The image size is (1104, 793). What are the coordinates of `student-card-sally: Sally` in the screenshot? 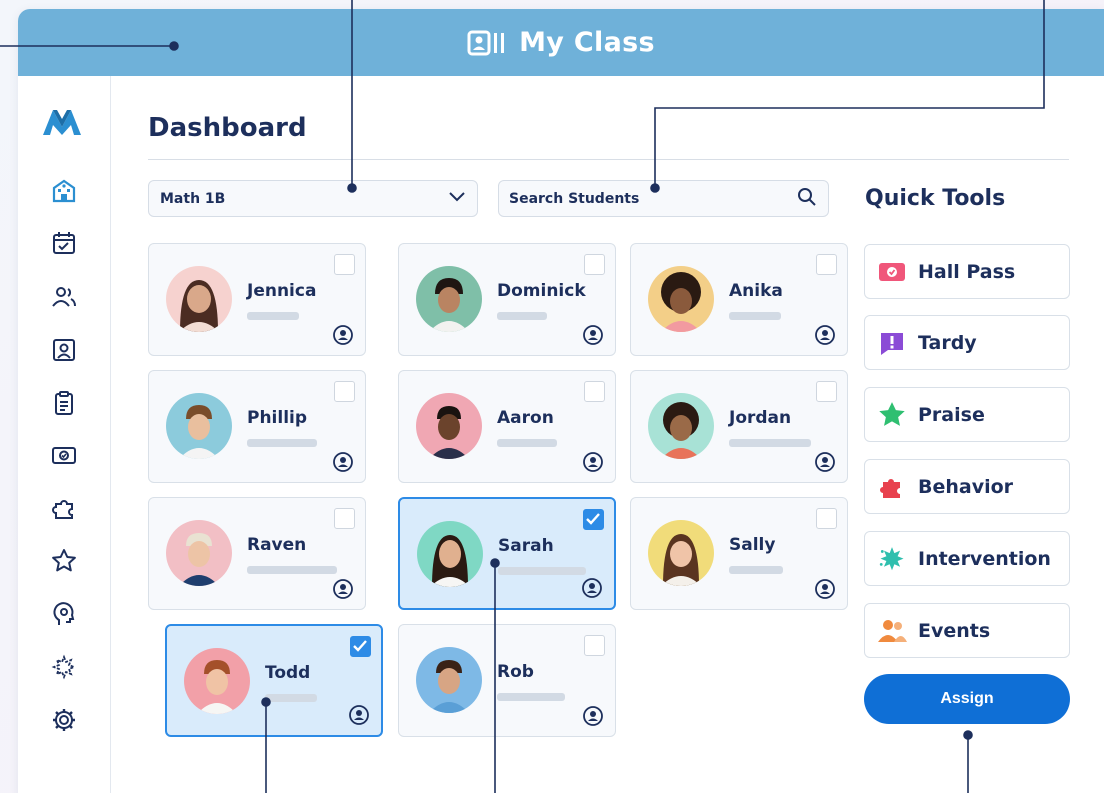 It's located at (739, 553).